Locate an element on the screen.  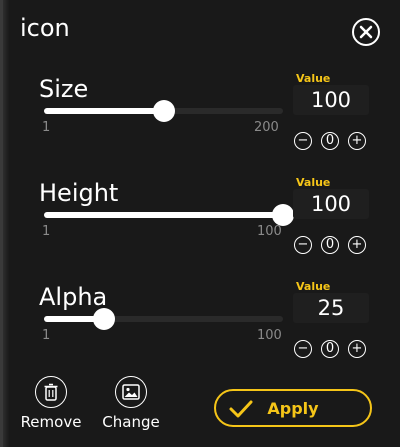
remove-label: Remove is located at coordinates (51, 422).